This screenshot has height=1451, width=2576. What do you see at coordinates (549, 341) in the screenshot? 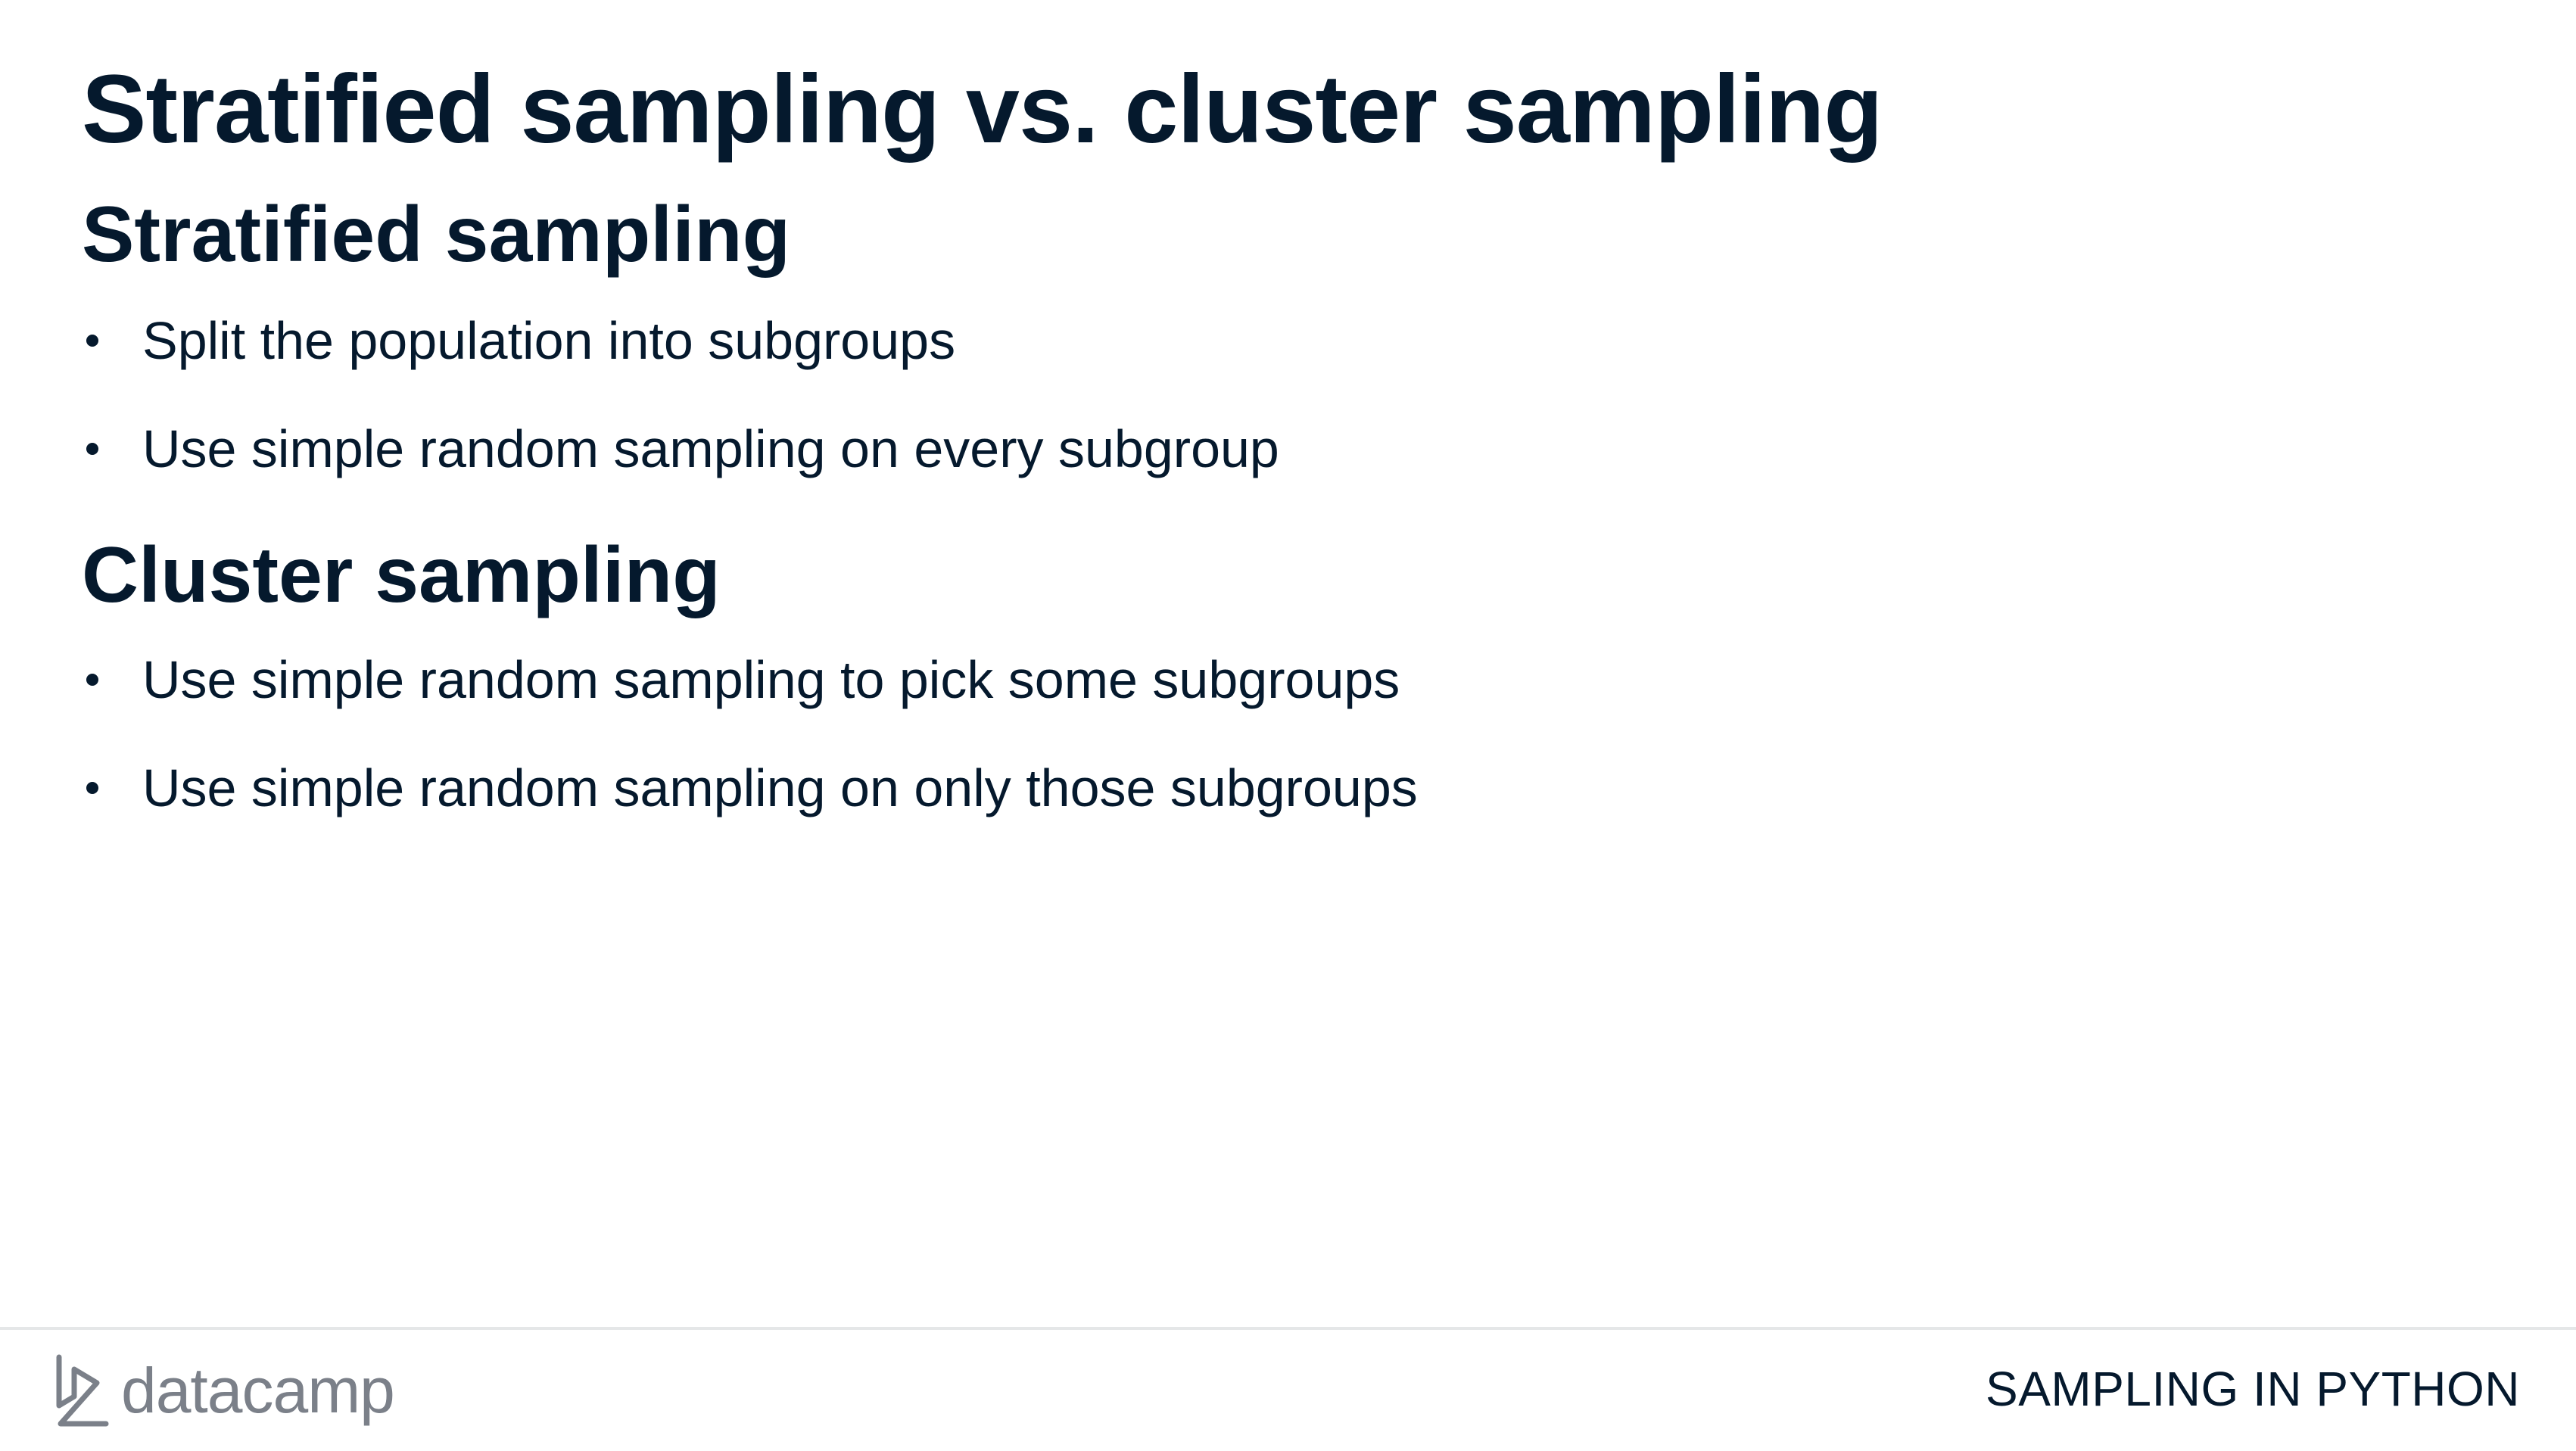
I see `bullet-text: Split the population into subgroups` at bounding box center [549, 341].